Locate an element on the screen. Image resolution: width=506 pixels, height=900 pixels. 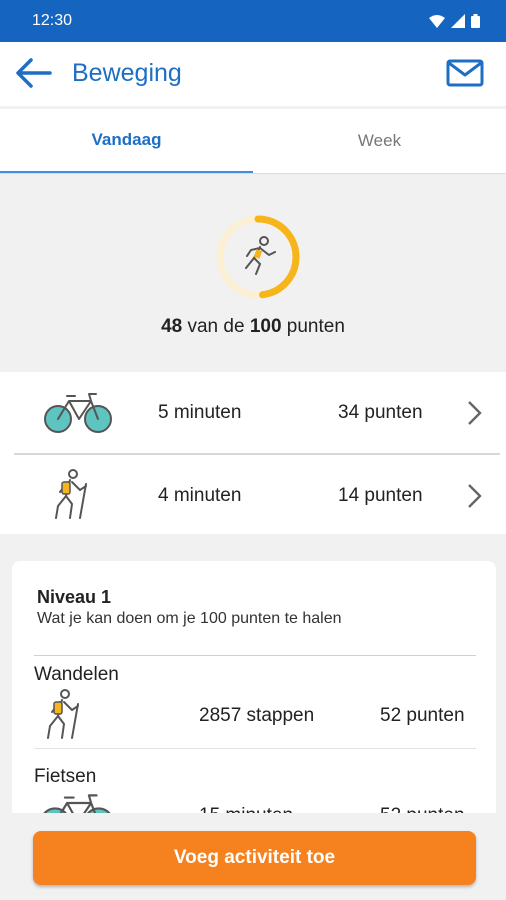
level-item-name: Wandelen is located at coordinates (76, 674).